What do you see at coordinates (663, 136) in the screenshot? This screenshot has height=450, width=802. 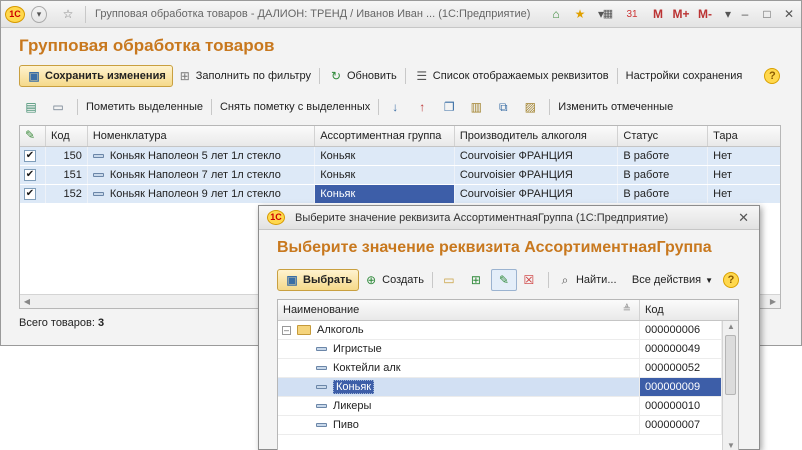 I see `column-status-header: Статус` at bounding box center [663, 136].